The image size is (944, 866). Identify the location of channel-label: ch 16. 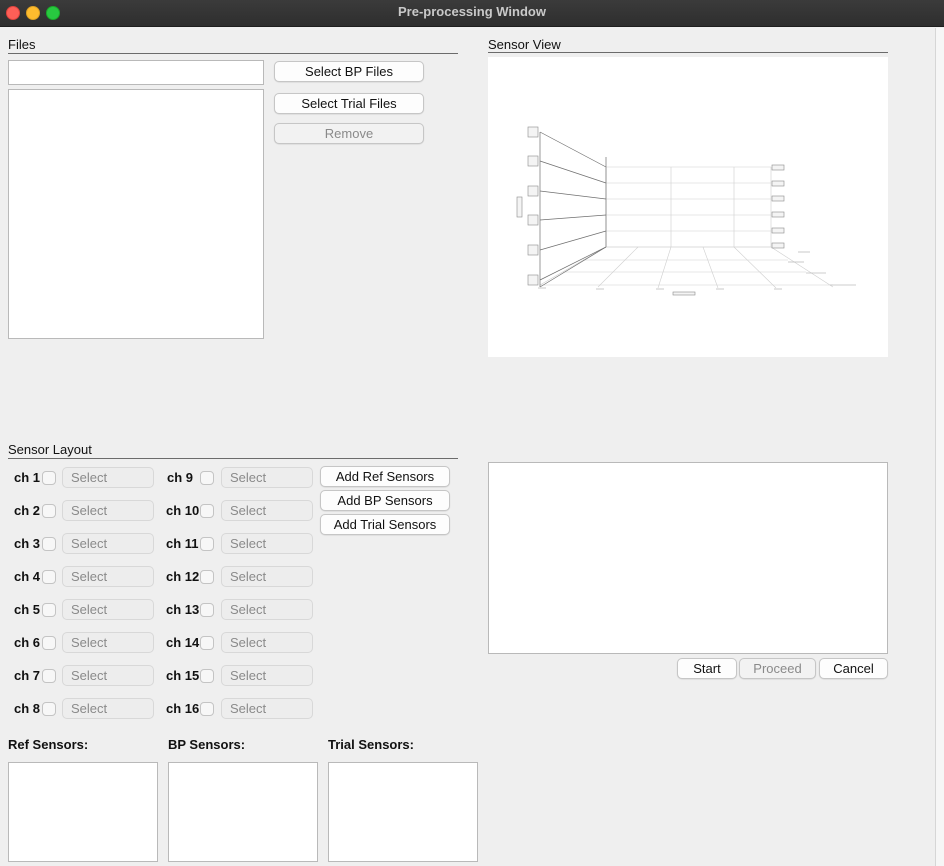
(183, 708).